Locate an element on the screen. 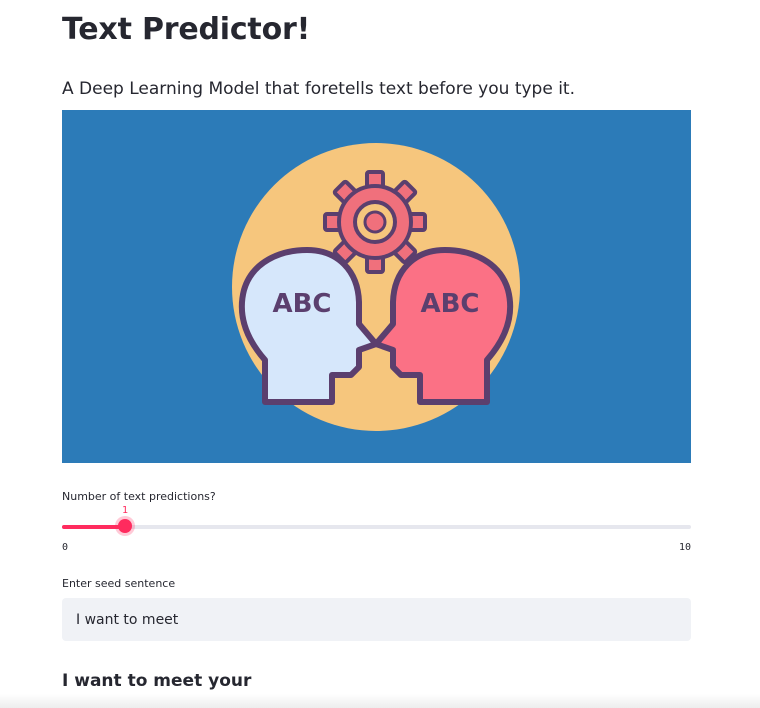  right-head-text: ABC is located at coordinates (449, 304).